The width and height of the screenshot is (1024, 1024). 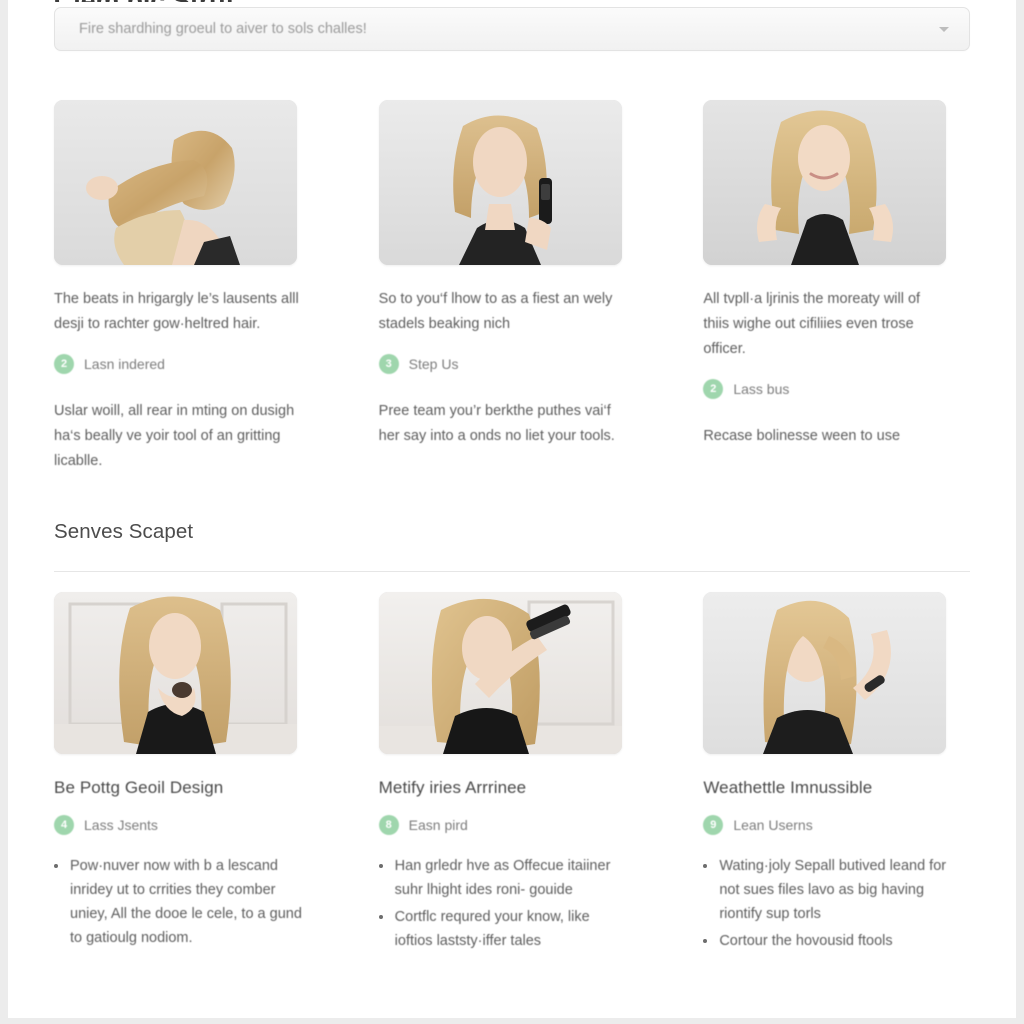 What do you see at coordinates (788, 787) in the screenshot?
I see `service-card-title: Weathettle Imnussible` at bounding box center [788, 787].